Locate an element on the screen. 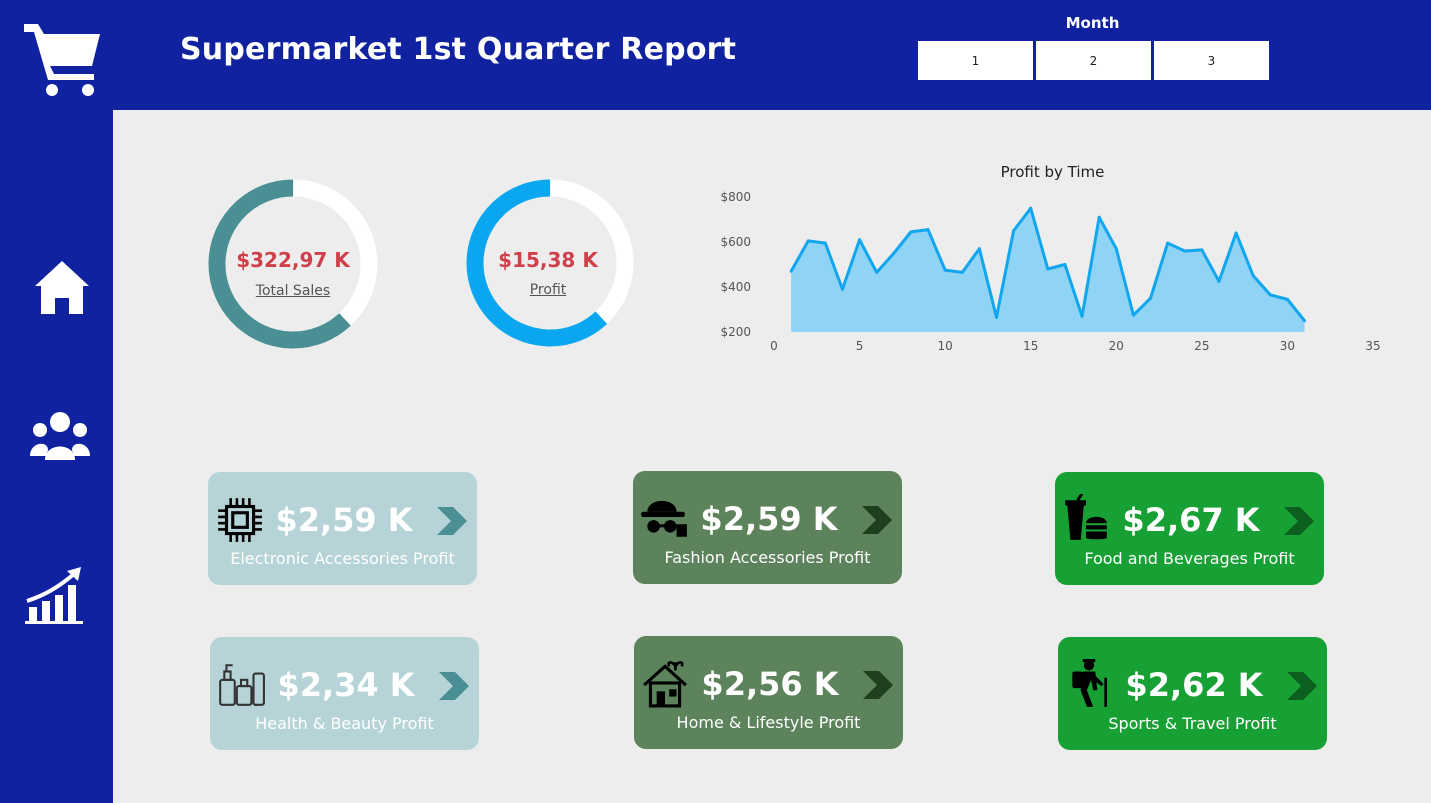 This screenshot has width=1431, height=803. fashion-hat-icon is located at coordinates (664, 518).